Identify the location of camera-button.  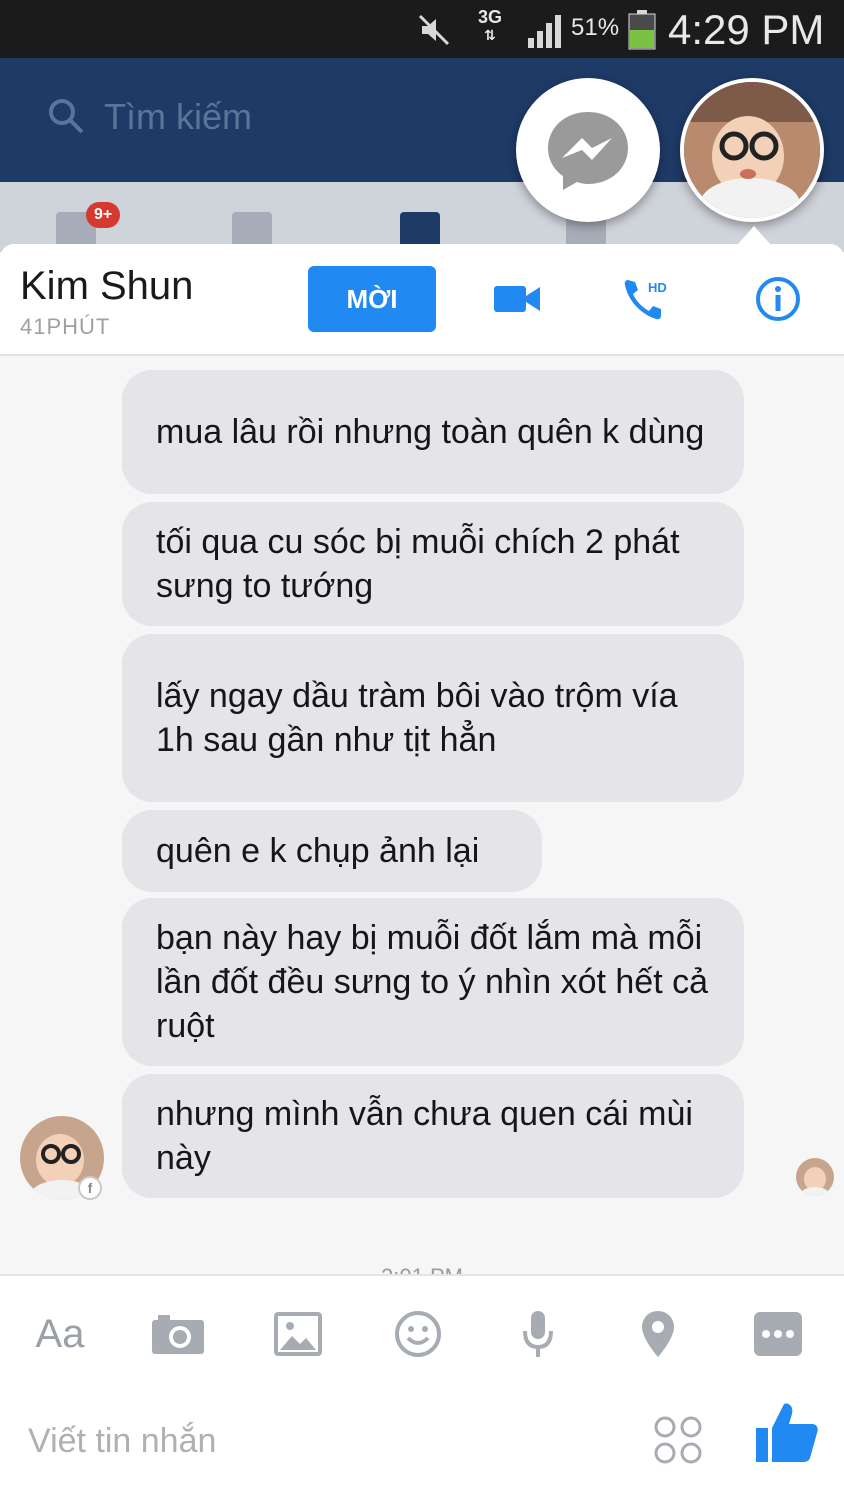
(178, 1334).